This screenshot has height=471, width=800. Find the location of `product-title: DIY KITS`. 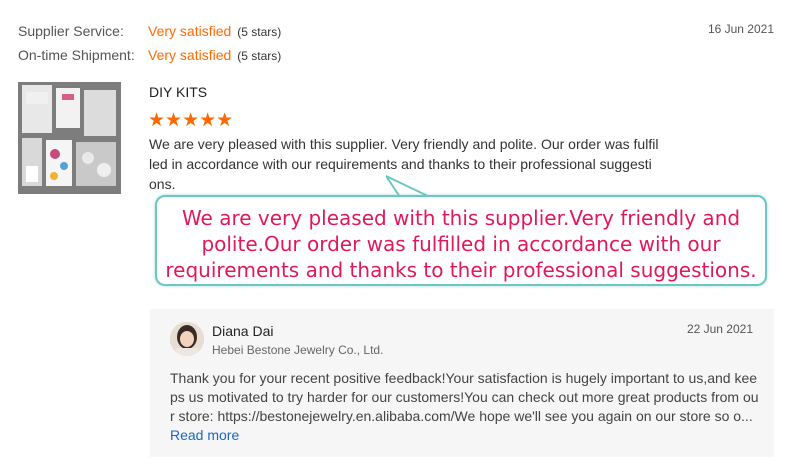

product-title: DIY KITS is located at coordinates (178, 92).